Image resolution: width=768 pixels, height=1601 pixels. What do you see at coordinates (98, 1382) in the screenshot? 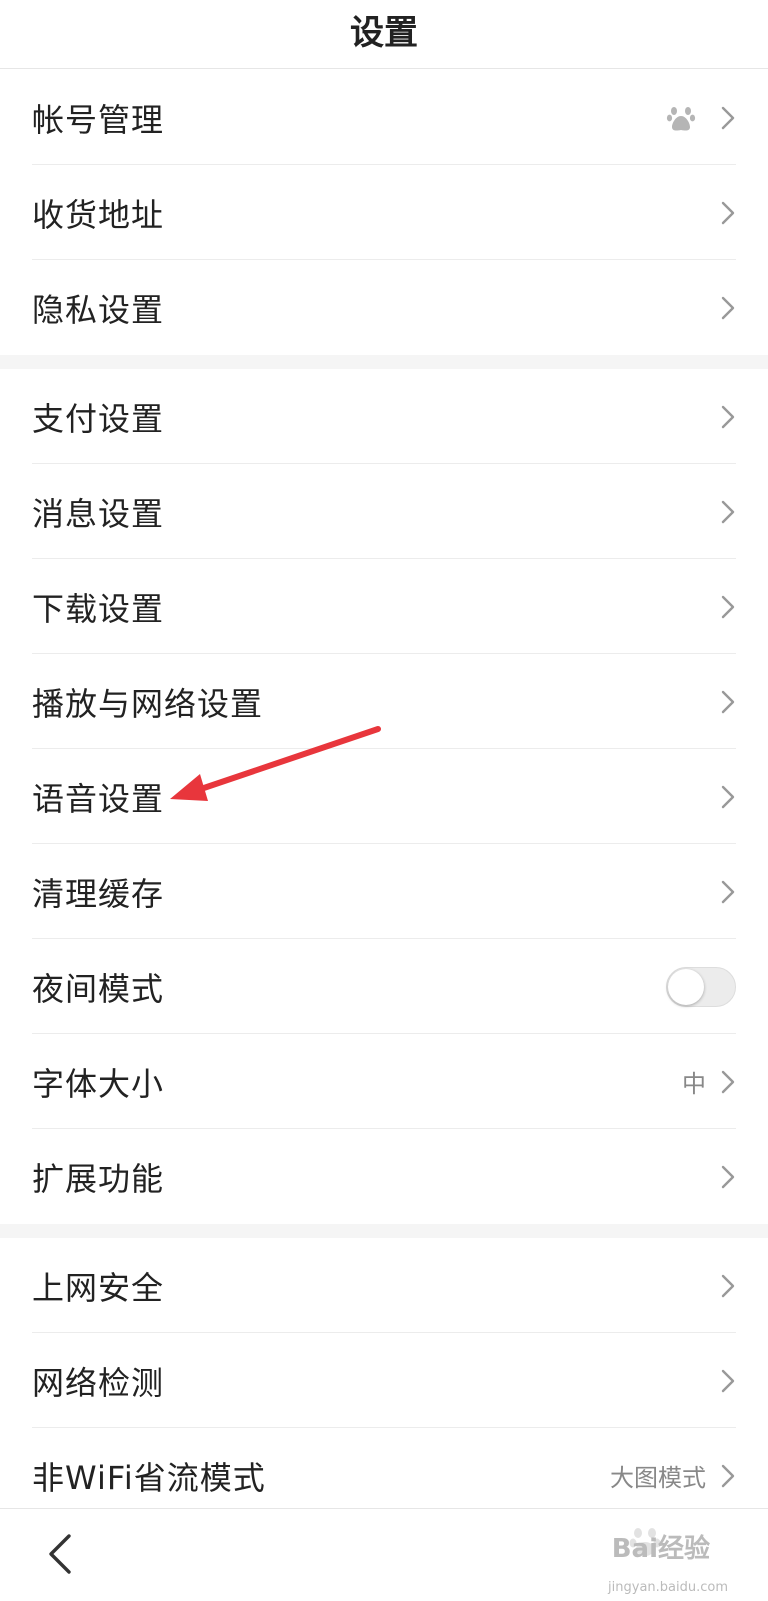
I see `item-label: 网络检测` at bounding box center [98, 1382].